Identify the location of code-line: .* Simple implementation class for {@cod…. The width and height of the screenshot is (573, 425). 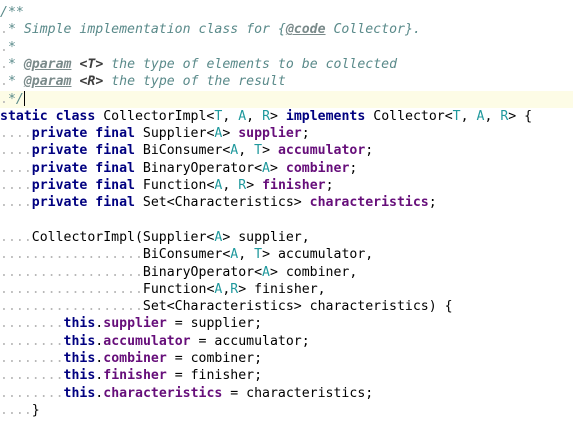
(286, 29).